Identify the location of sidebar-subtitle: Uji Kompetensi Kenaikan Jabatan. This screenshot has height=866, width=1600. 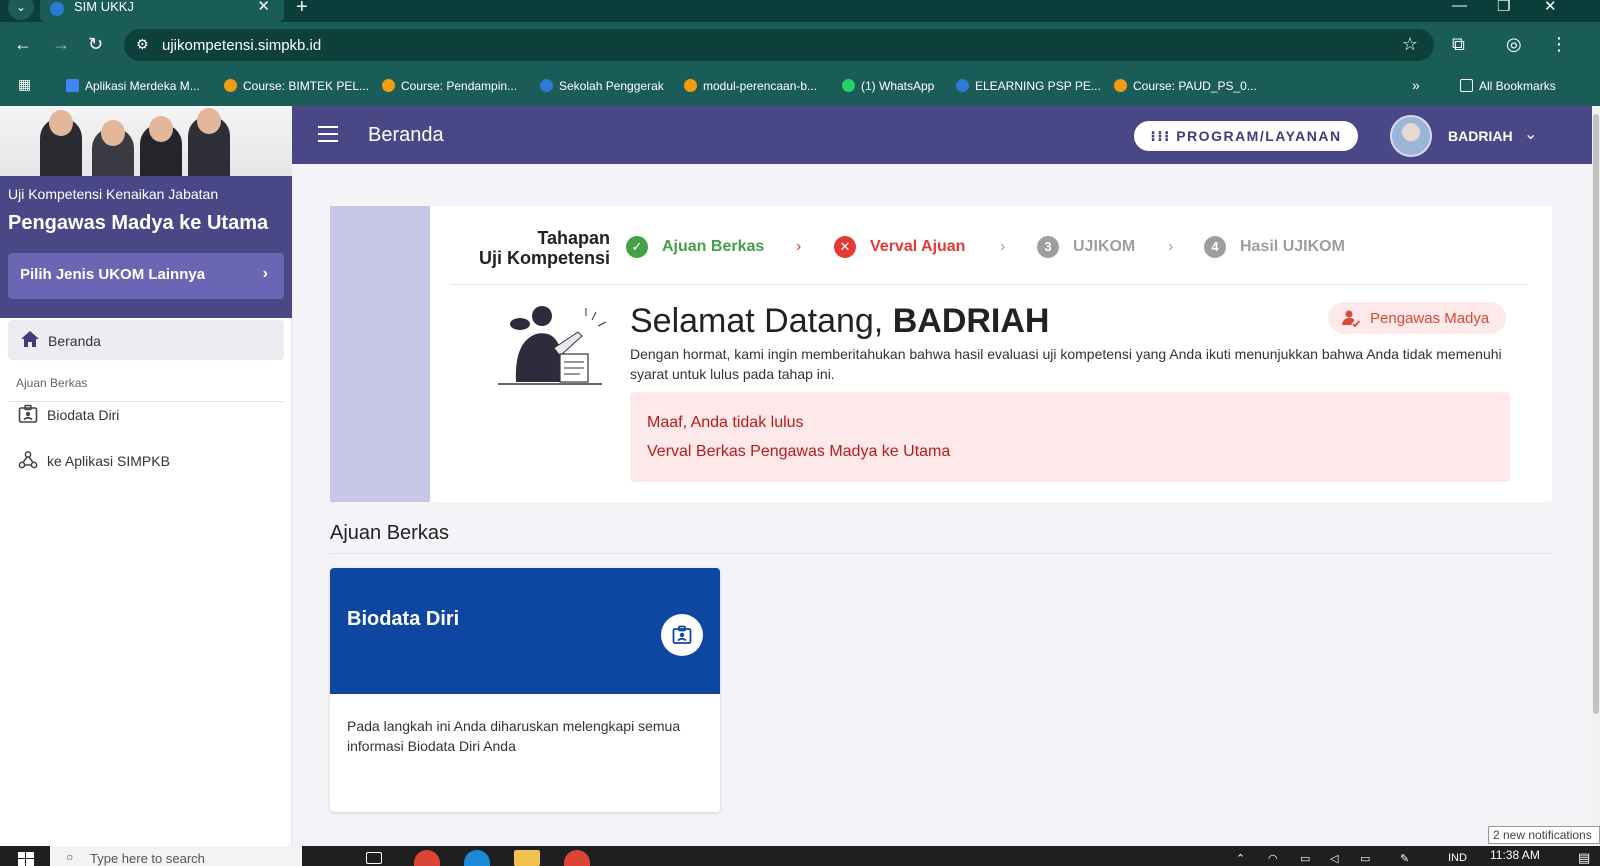
(113, 194).